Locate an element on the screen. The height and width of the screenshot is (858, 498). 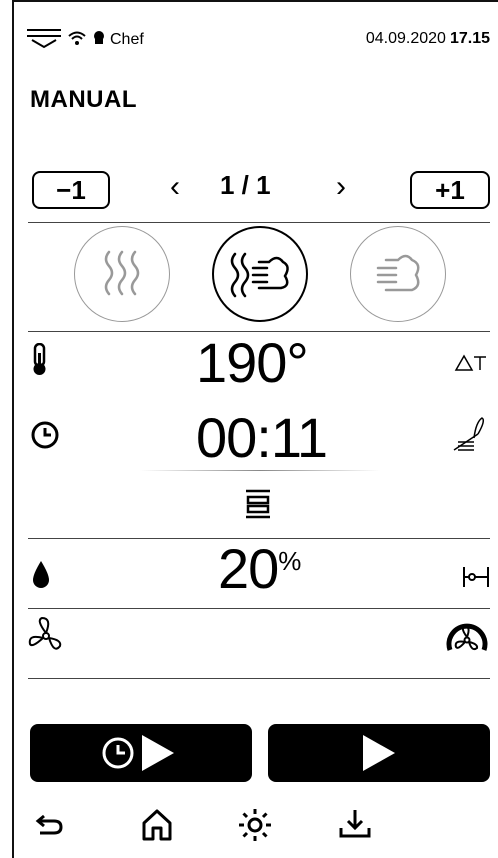
convection-icon is located at coordinates (398, 273).